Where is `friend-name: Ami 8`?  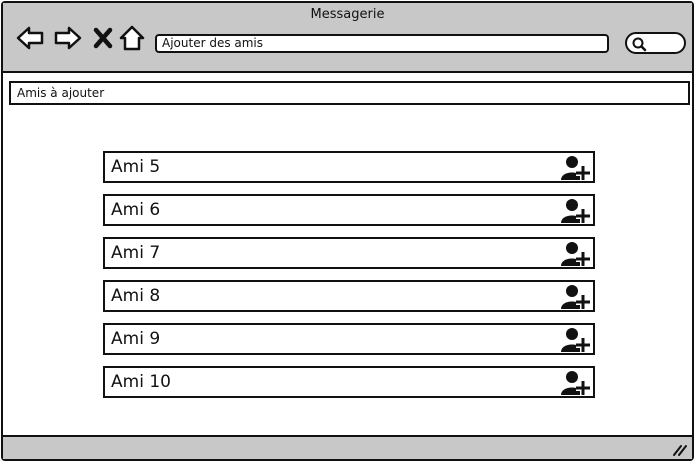
friend-name: Ami 8 is located at coordinates (136, 296).